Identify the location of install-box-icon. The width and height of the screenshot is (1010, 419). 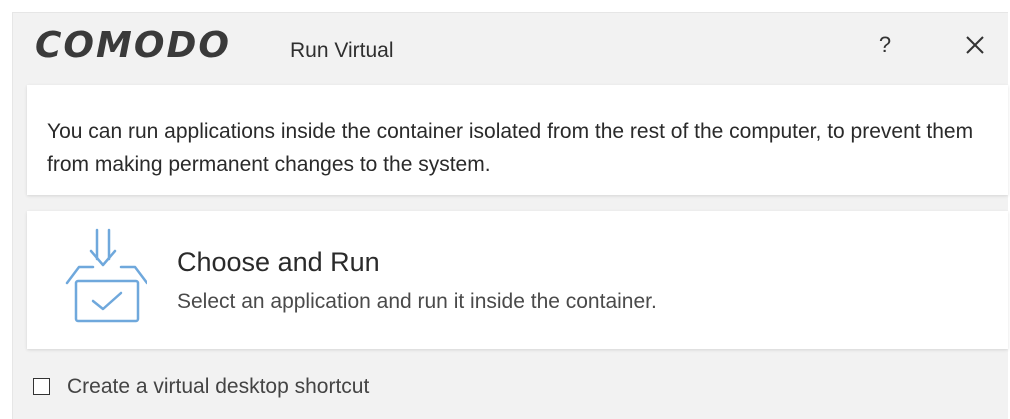
(106, 275).